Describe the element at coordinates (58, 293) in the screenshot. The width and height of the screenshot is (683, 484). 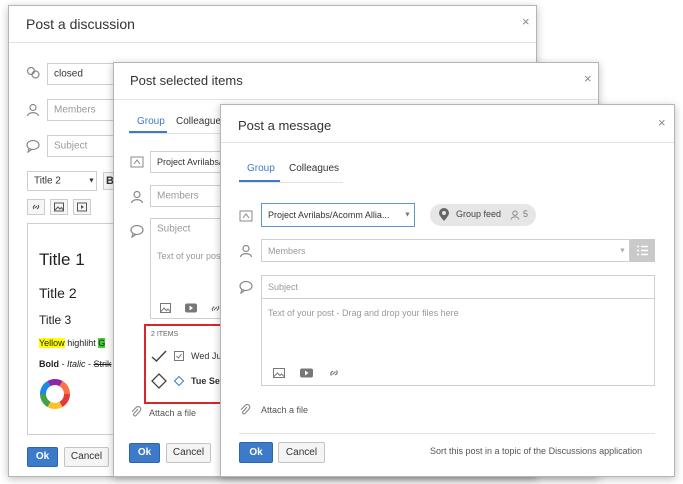
I see `editor-title-2: Title 2` at that location.